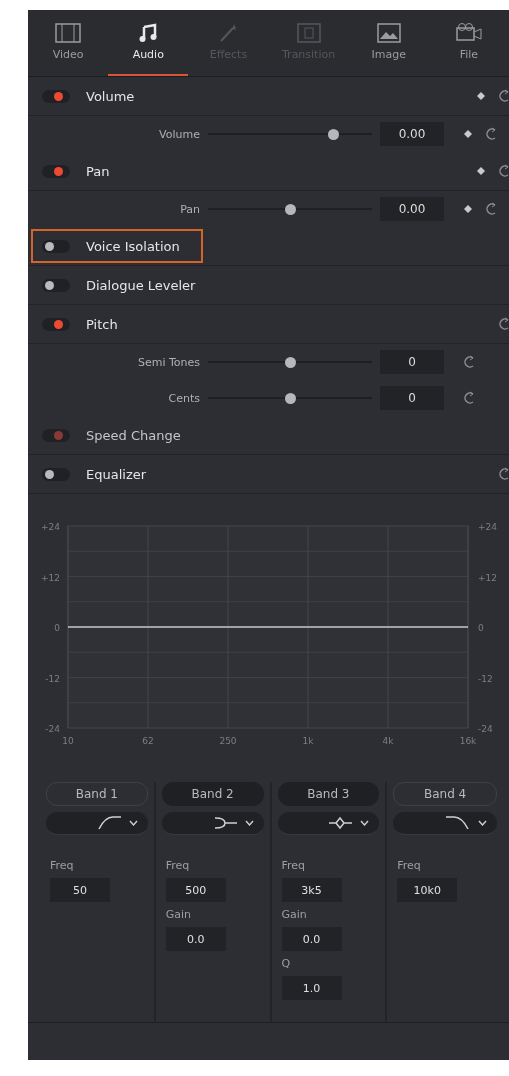  I want to click on axis-label: 4k, so click(388, 741).